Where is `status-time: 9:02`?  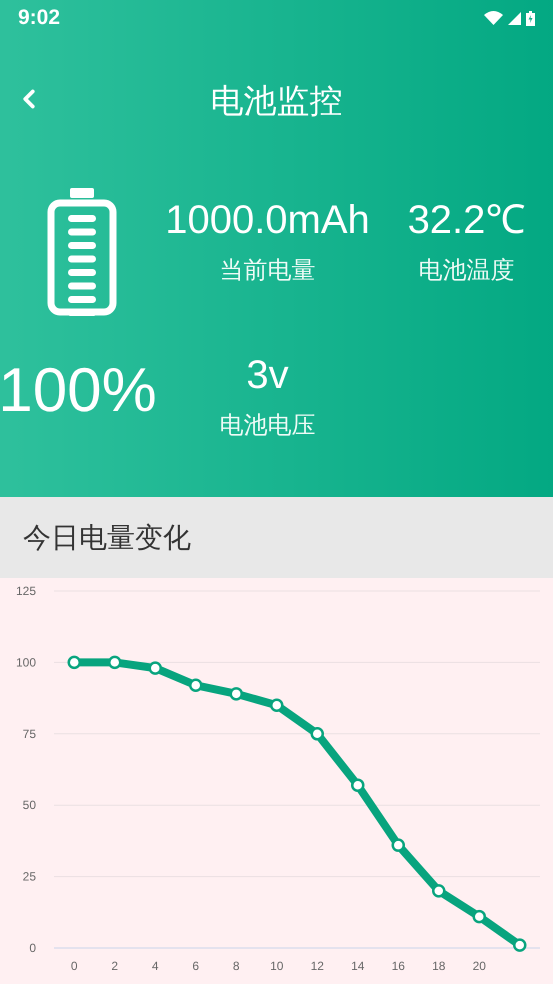 status-time: 9:02 is located at coordinates (39, 18).